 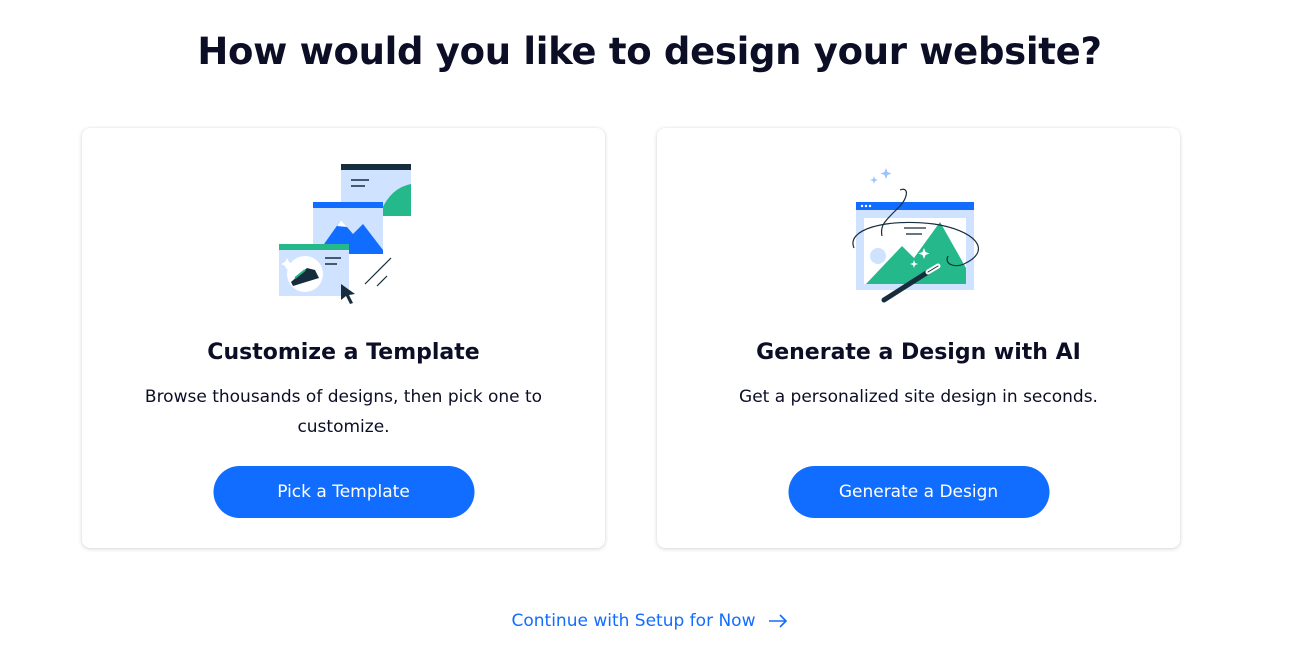 What do you see at coordinates (918, 352) in the screenshot?
I see `card-title-generate: Generate a Design with AI` at bounding box center [918, 352].